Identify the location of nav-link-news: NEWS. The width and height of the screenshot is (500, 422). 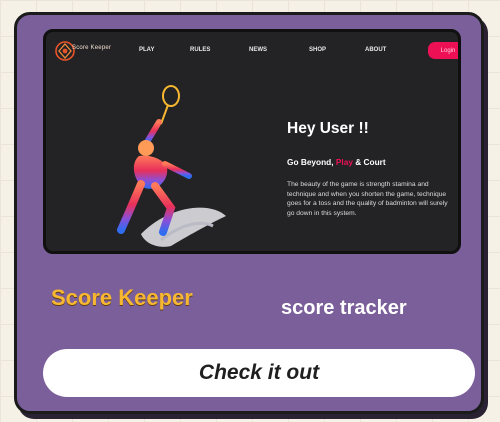
(258, 50).